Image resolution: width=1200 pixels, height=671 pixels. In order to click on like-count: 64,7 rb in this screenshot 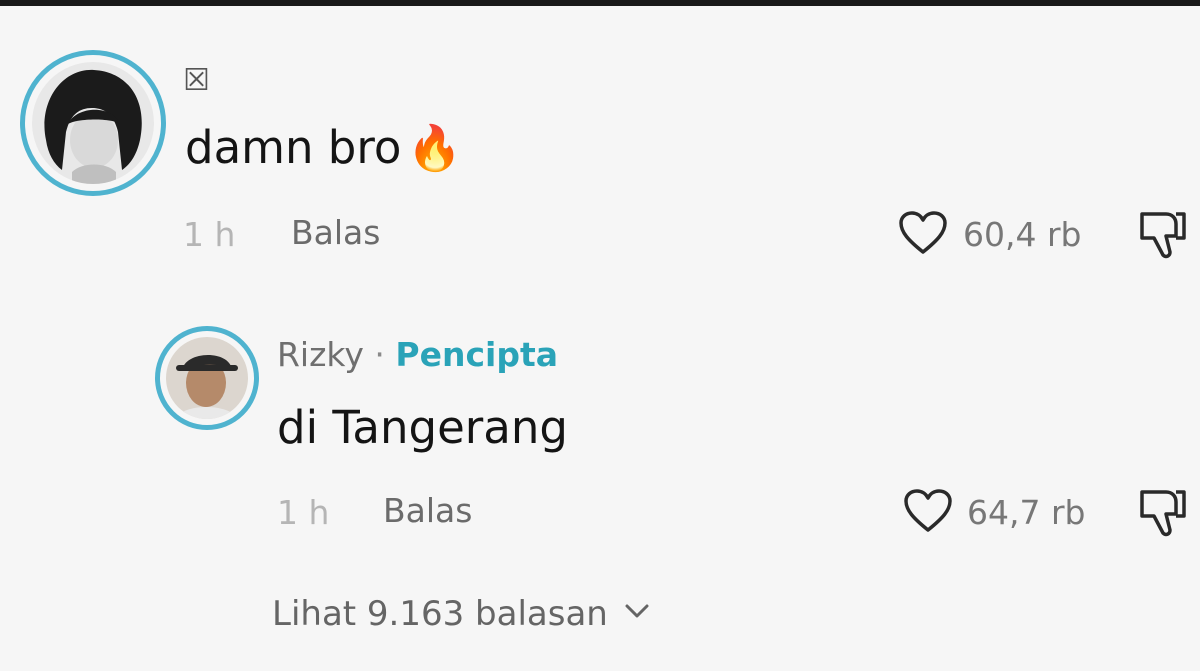, I will do `click(1026, 512)`.